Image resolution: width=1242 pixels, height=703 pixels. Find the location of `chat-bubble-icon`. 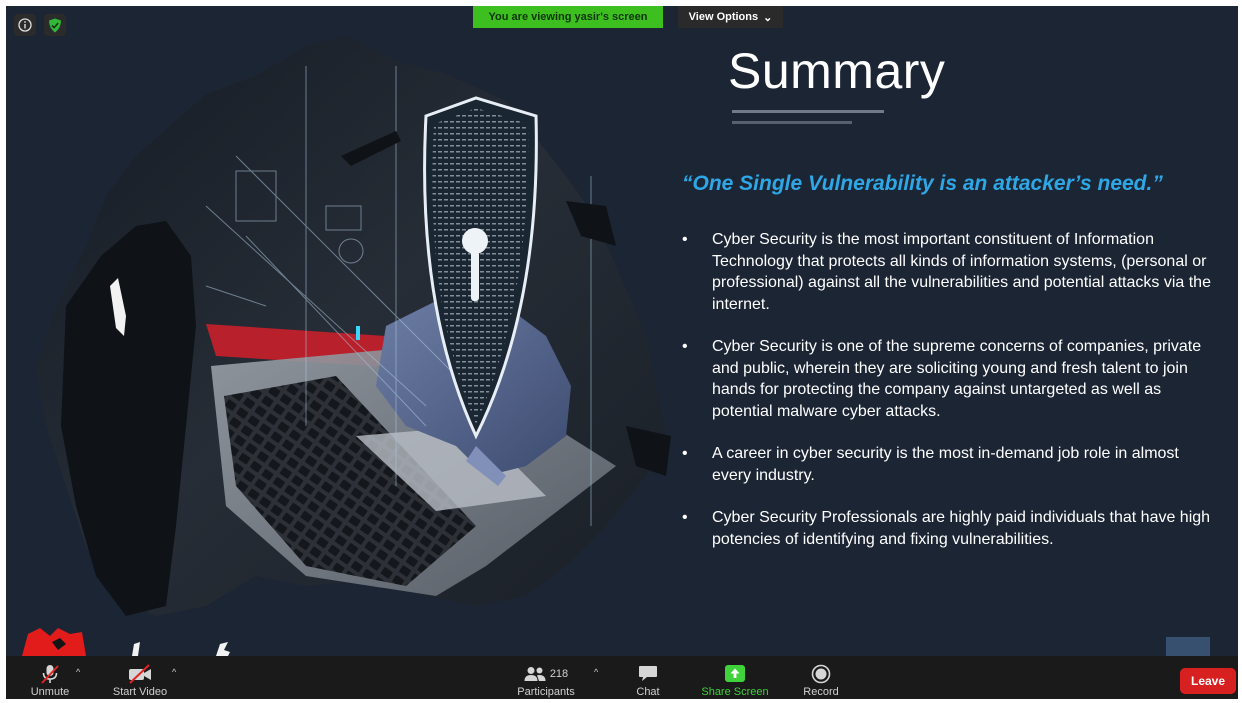

chat-bubble-icon is located at coordinates (648, 674).